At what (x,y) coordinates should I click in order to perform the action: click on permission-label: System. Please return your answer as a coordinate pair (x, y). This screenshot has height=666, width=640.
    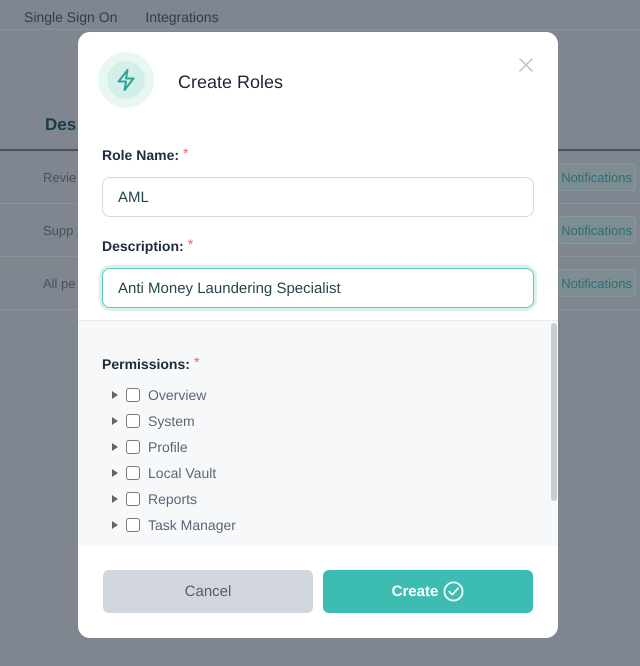
    Looking at the image, I should click on (171, 421).